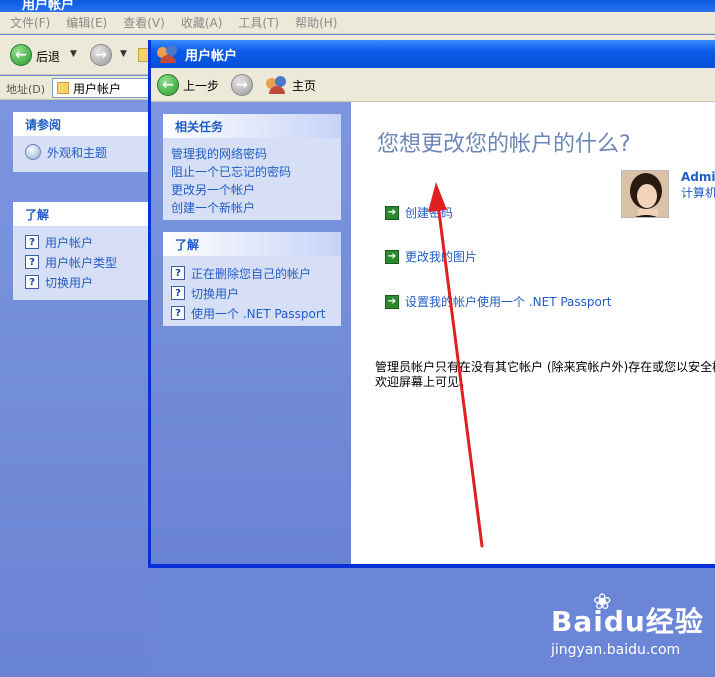  What do you see at coordinates (73, 54) in the screenshot?
I see `back-dropdown-icon: ▼` at bounding box center [73, 54].